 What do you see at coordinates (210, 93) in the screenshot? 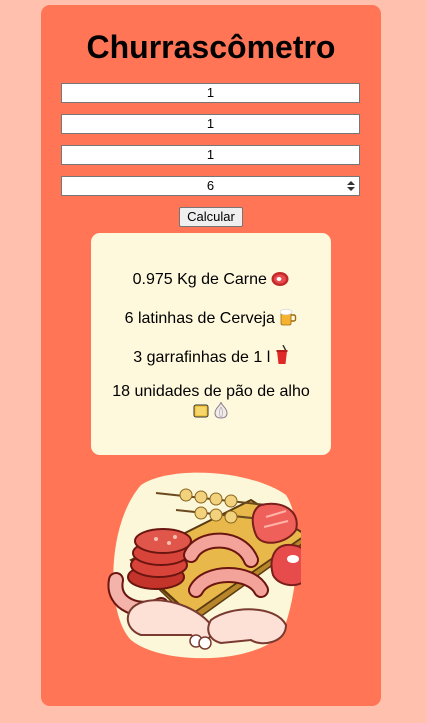
I see `men-count-input: 1` at bounding box center [210, 93].